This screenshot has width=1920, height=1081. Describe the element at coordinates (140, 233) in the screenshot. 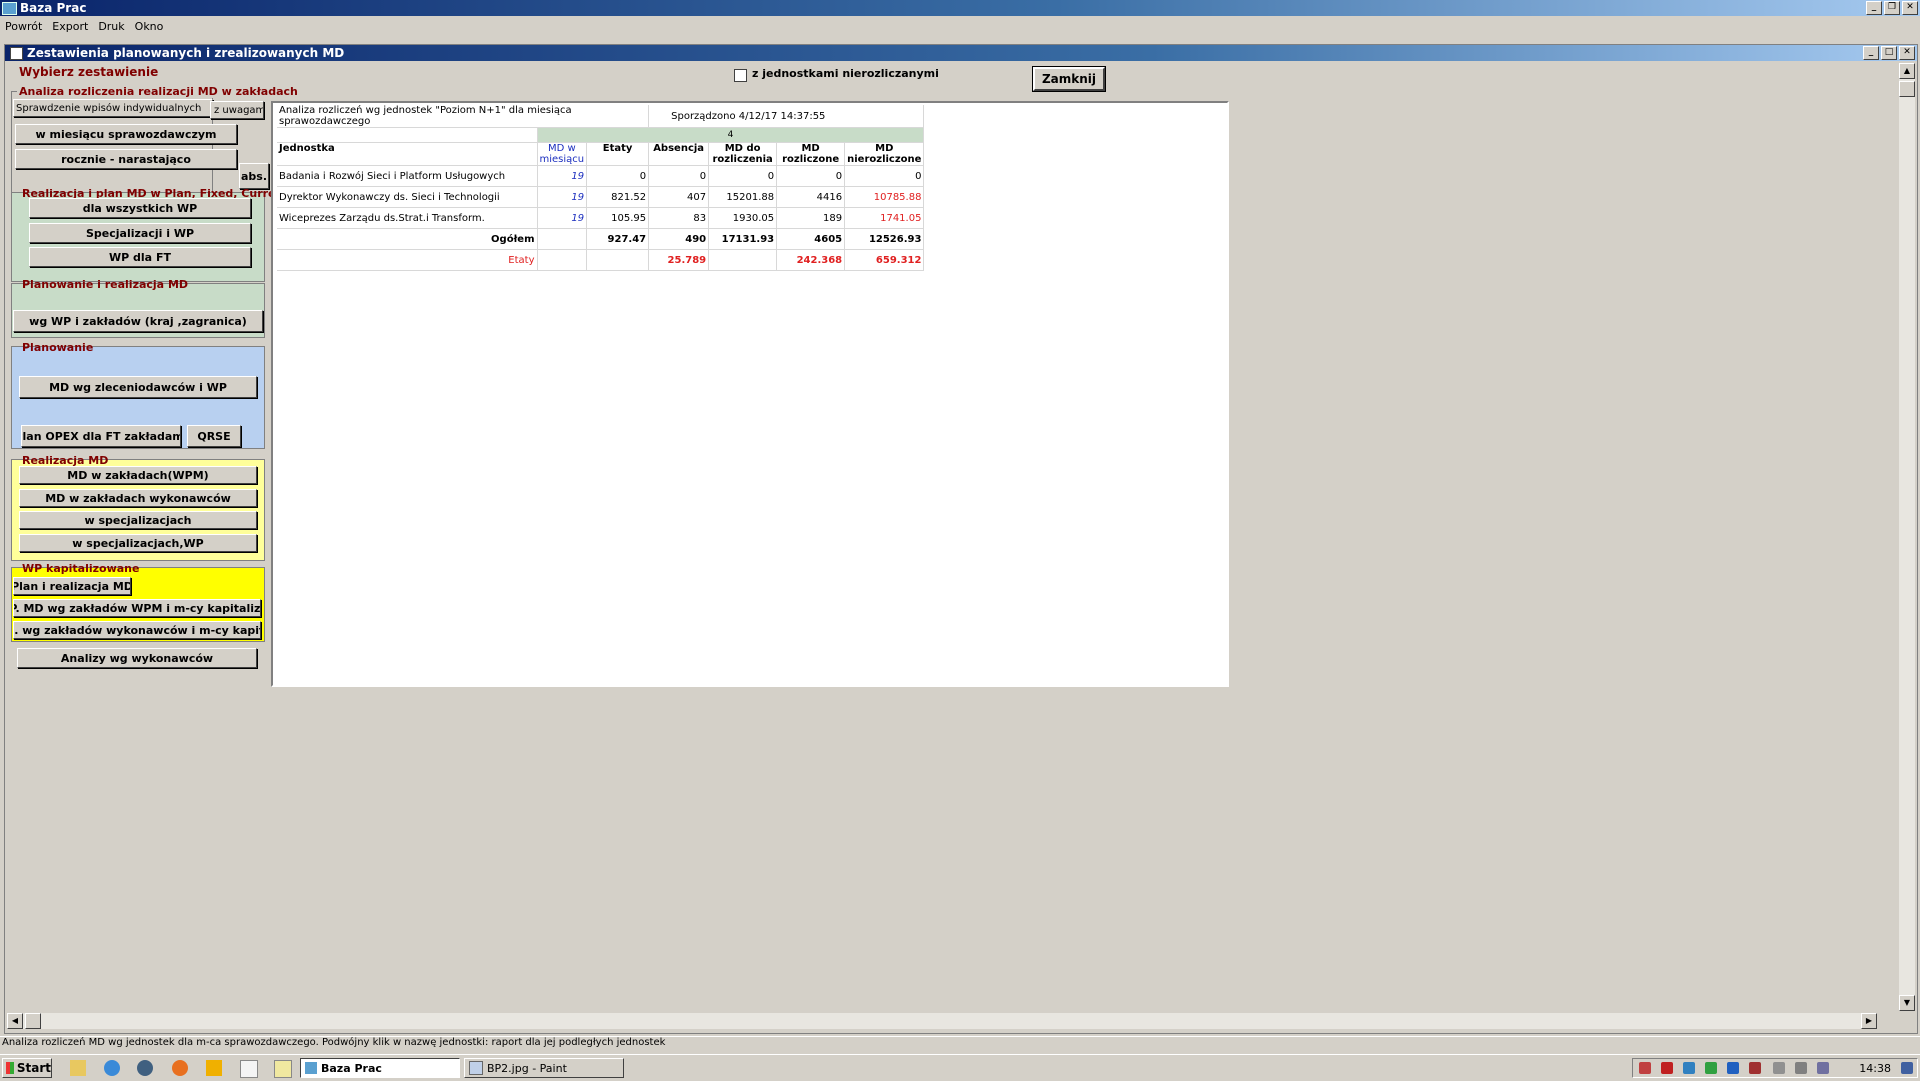

I see `specializations-wp-button: Specjalizacji i WP` at that location.